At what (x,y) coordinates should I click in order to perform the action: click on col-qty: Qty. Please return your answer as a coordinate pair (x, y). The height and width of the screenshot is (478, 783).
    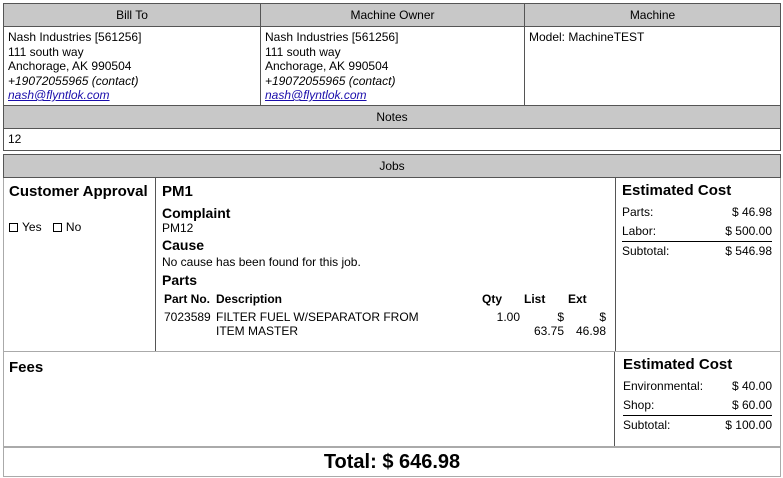
    Looking at the image, I should click on (492, 299).